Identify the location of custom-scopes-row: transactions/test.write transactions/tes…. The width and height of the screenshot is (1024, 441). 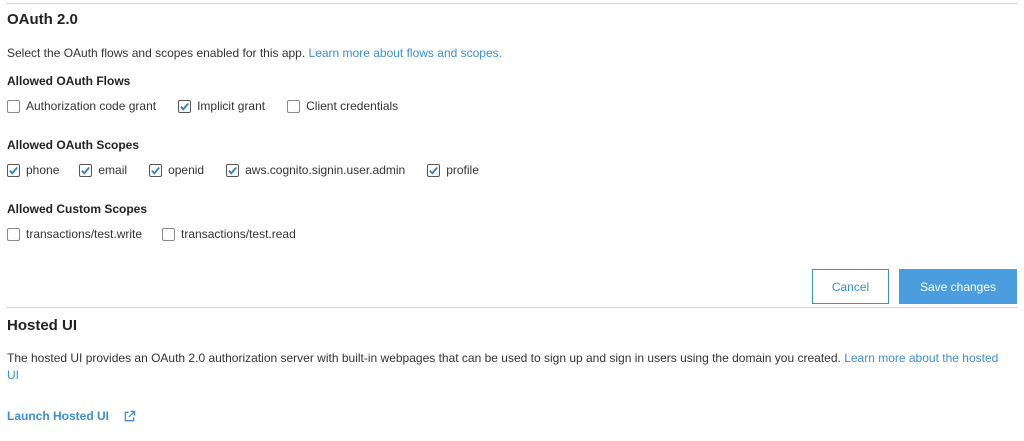
(151, 234).